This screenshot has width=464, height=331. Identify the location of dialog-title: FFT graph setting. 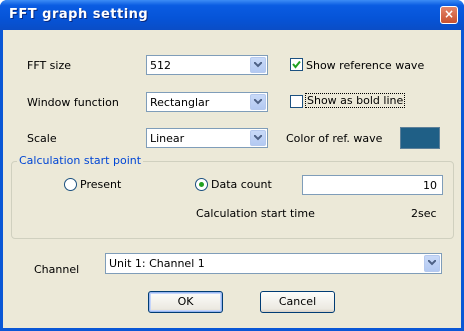
(79, 14).